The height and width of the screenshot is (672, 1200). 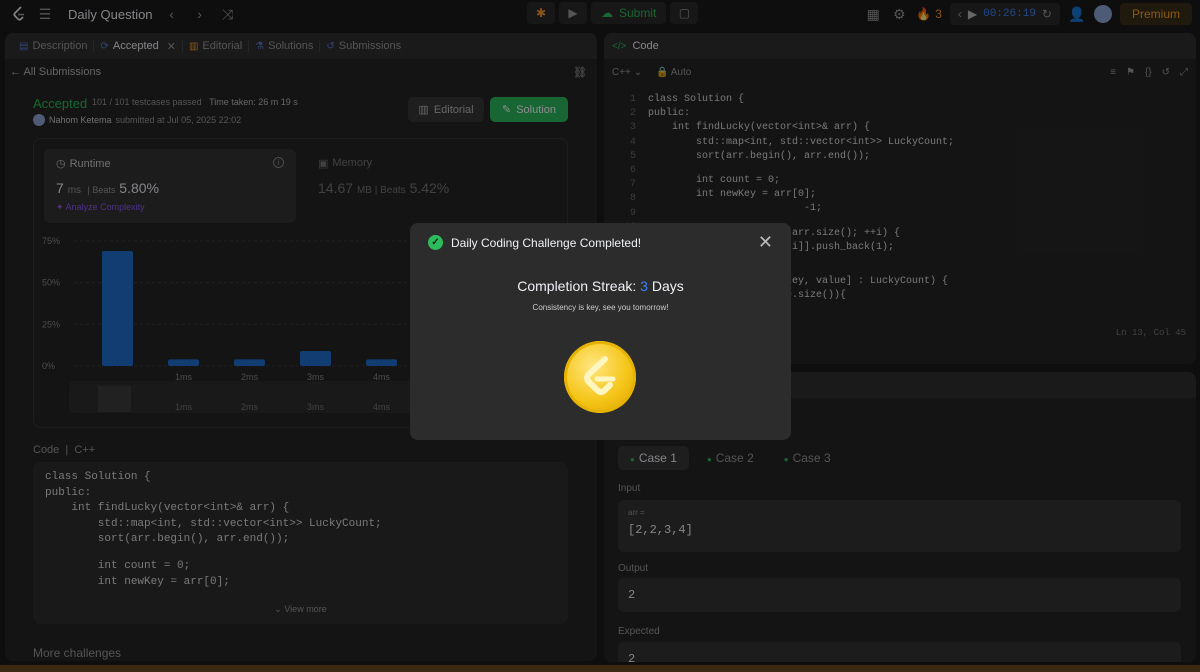 I want to click on check-circle-icon: ✓, so click(x=435, y=242).